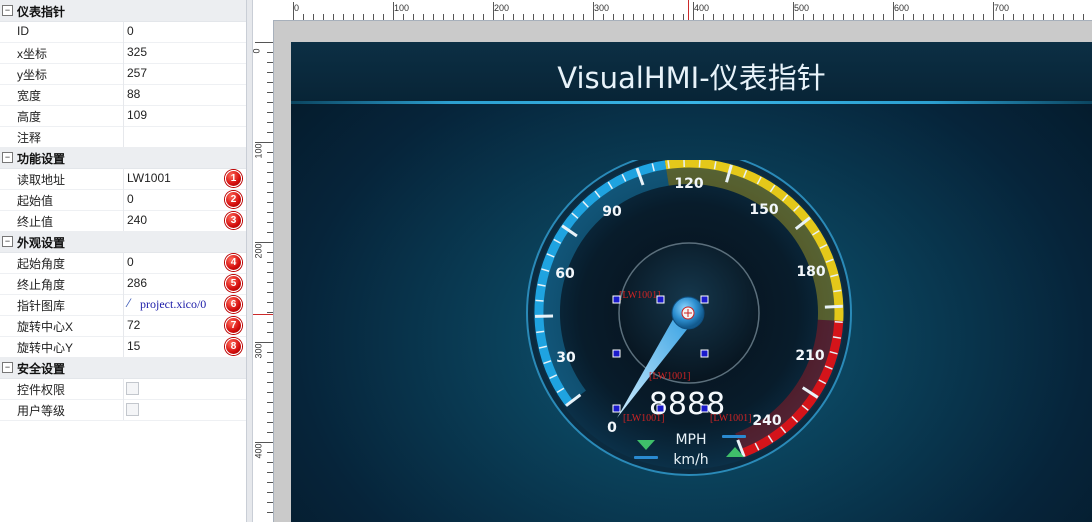 This screenshot has height=522, width=1092. I want to click on cursor-marker-x, so click(688, 10).